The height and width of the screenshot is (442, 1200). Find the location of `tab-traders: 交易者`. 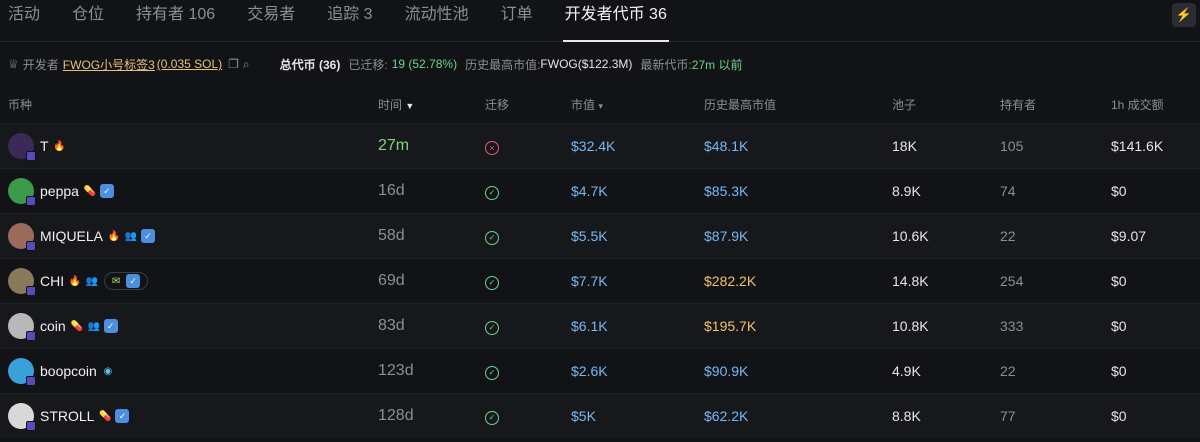

tab-traders: 交易者 is located at coordinates (271, 20).